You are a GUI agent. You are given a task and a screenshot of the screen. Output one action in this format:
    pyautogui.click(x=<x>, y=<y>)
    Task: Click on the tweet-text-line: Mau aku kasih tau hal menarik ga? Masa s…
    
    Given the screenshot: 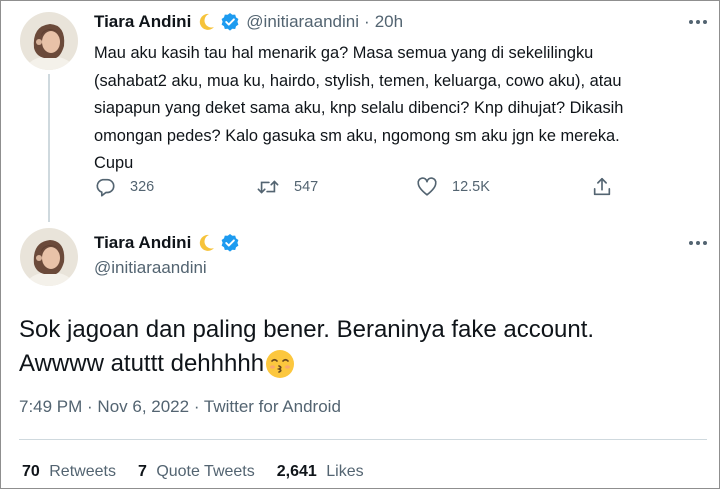 What is the action you would take?
    pyautogui.click(x=344, y=53)
    